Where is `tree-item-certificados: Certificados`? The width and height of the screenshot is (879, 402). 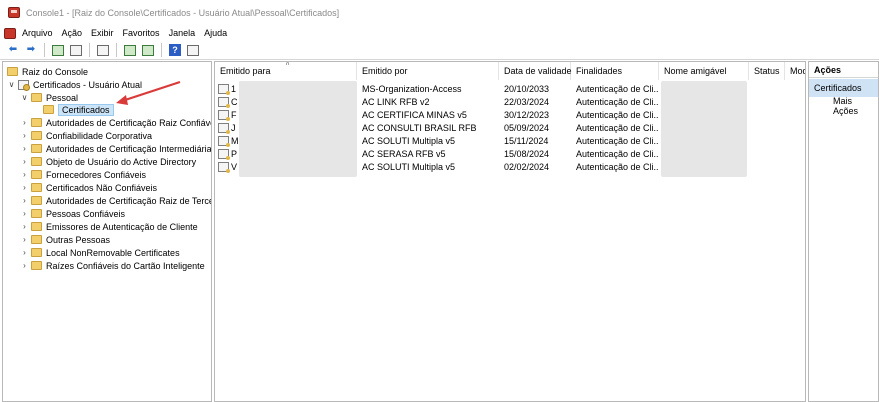
tree-item-certificados: Certificados is located at coordinates (78, 109).